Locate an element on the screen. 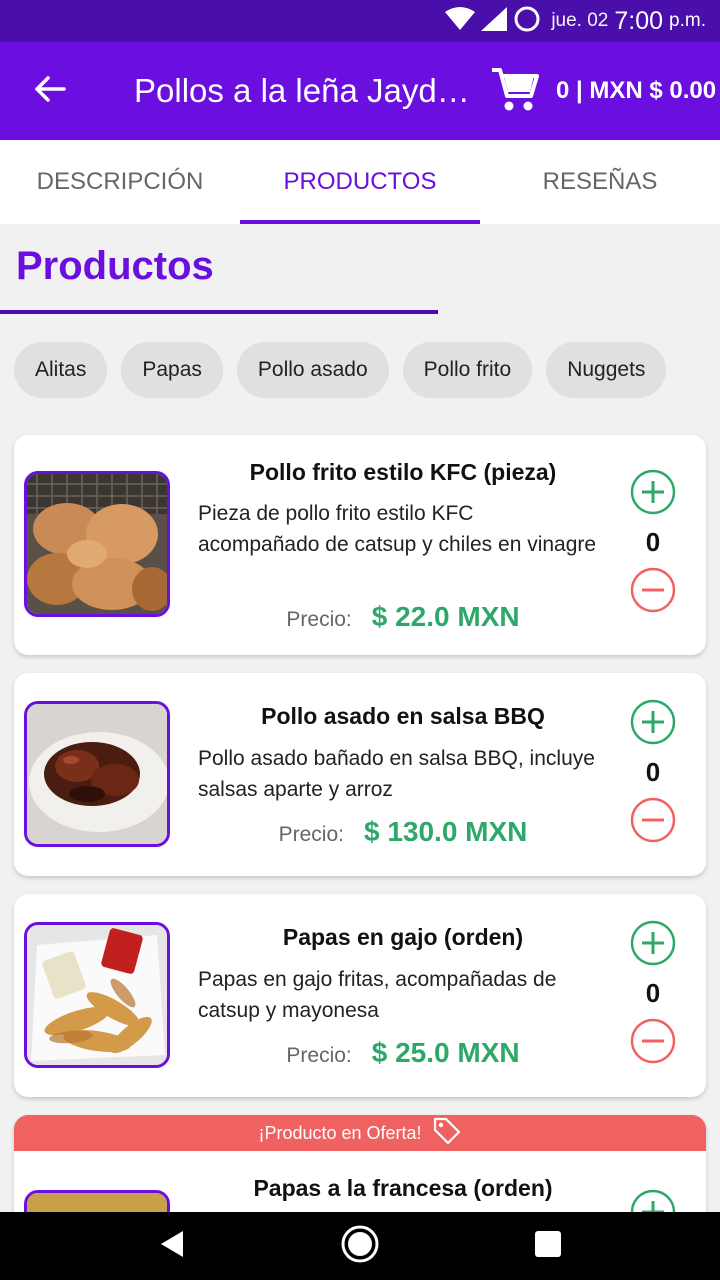 This screenshot has width=720, height=1280. product-name: Papas en gajo (orden) is located at coordinates (403, 937).